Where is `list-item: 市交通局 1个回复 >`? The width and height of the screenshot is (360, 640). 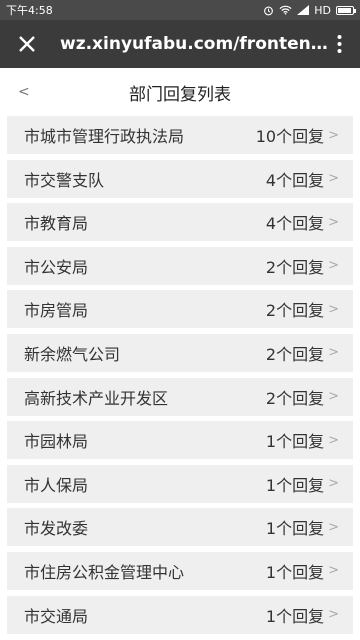 list-item: 市交通局 1个回复 > is located at coordinates (180, 614).